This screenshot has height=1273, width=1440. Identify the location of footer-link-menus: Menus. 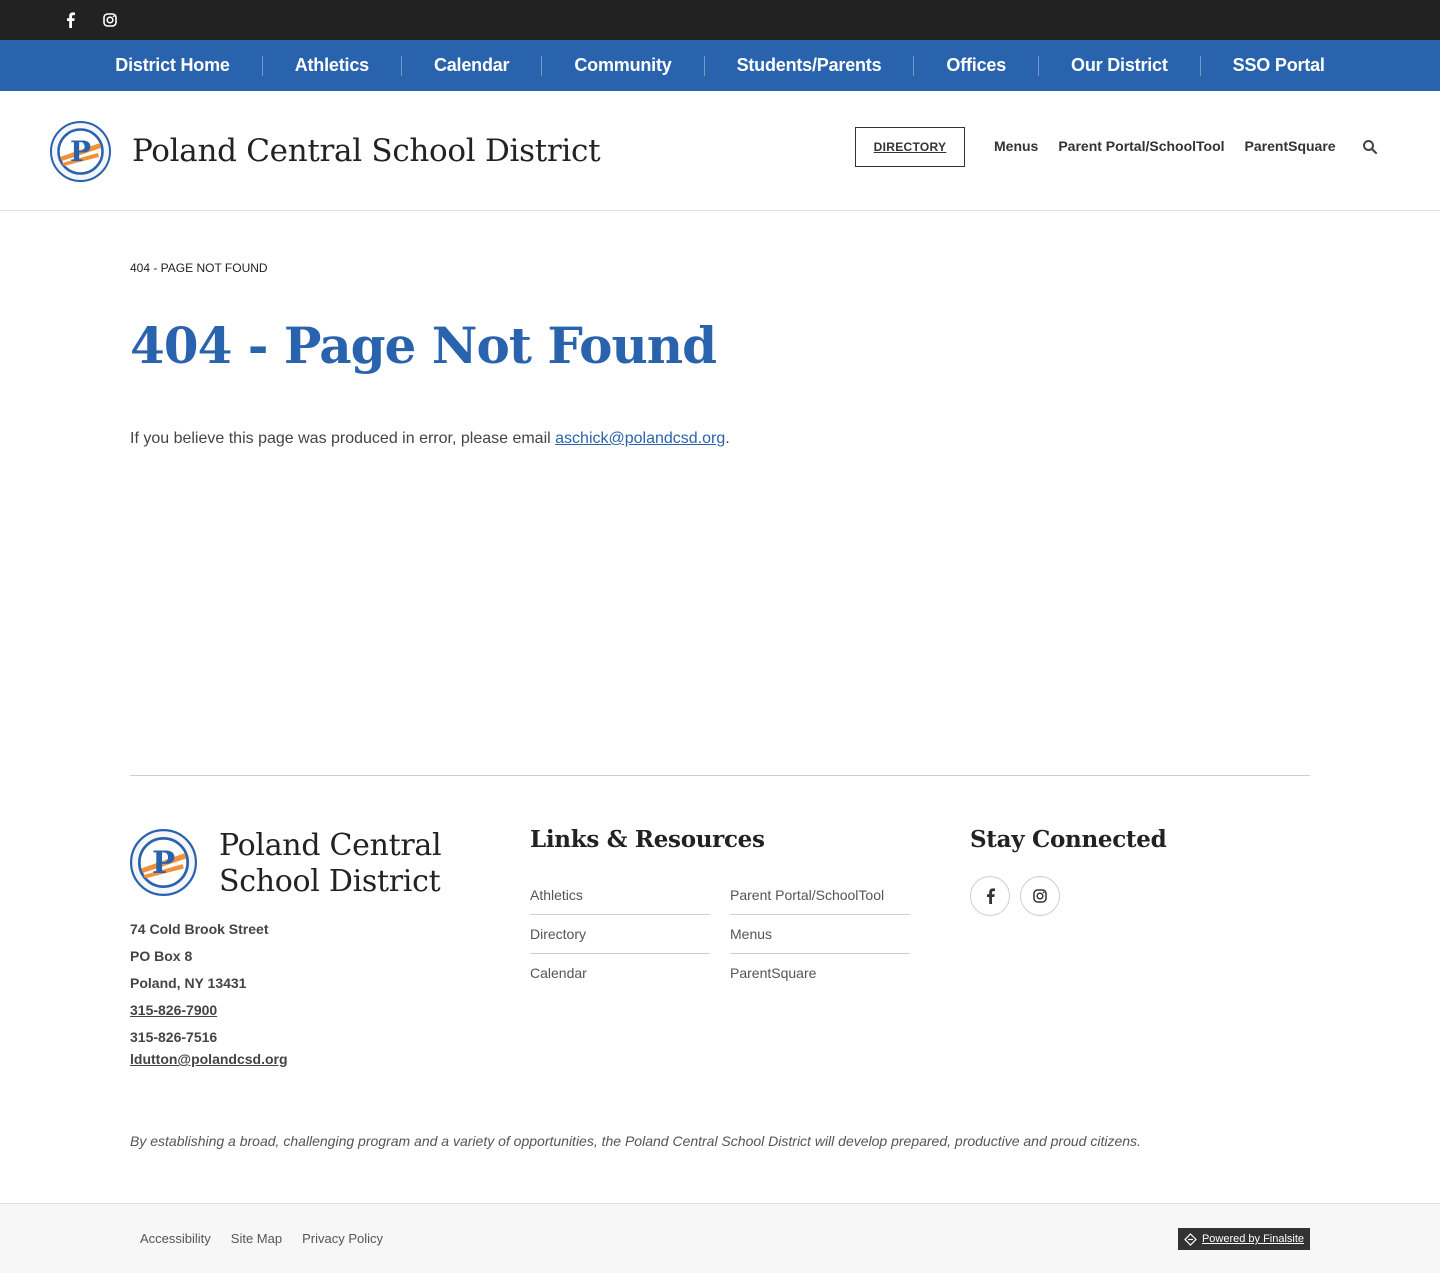
(820, 934).